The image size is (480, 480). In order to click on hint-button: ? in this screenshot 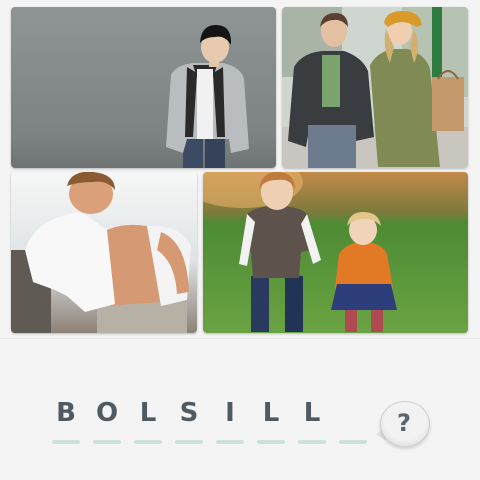, I will do `click(403, 426)`.